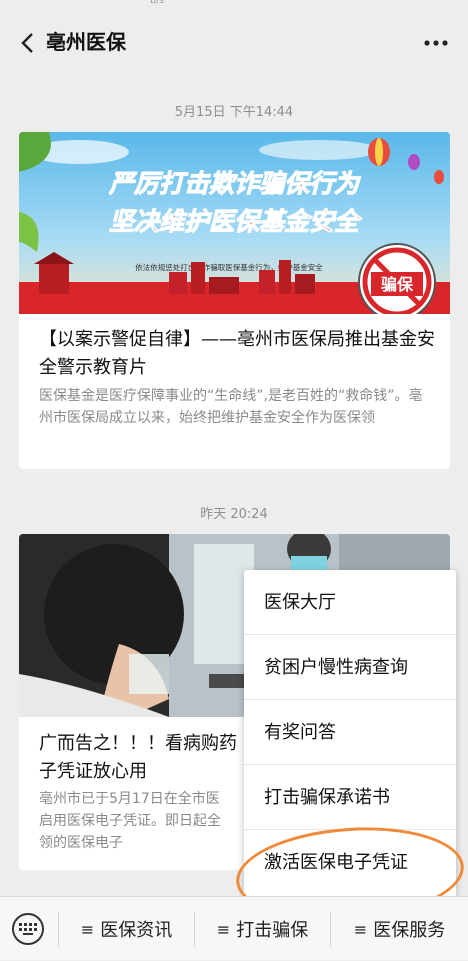  Describe the element at coordinates (350, 732) in the screenshot. I see `menu-item-quiz: 有奖问答` at that location.